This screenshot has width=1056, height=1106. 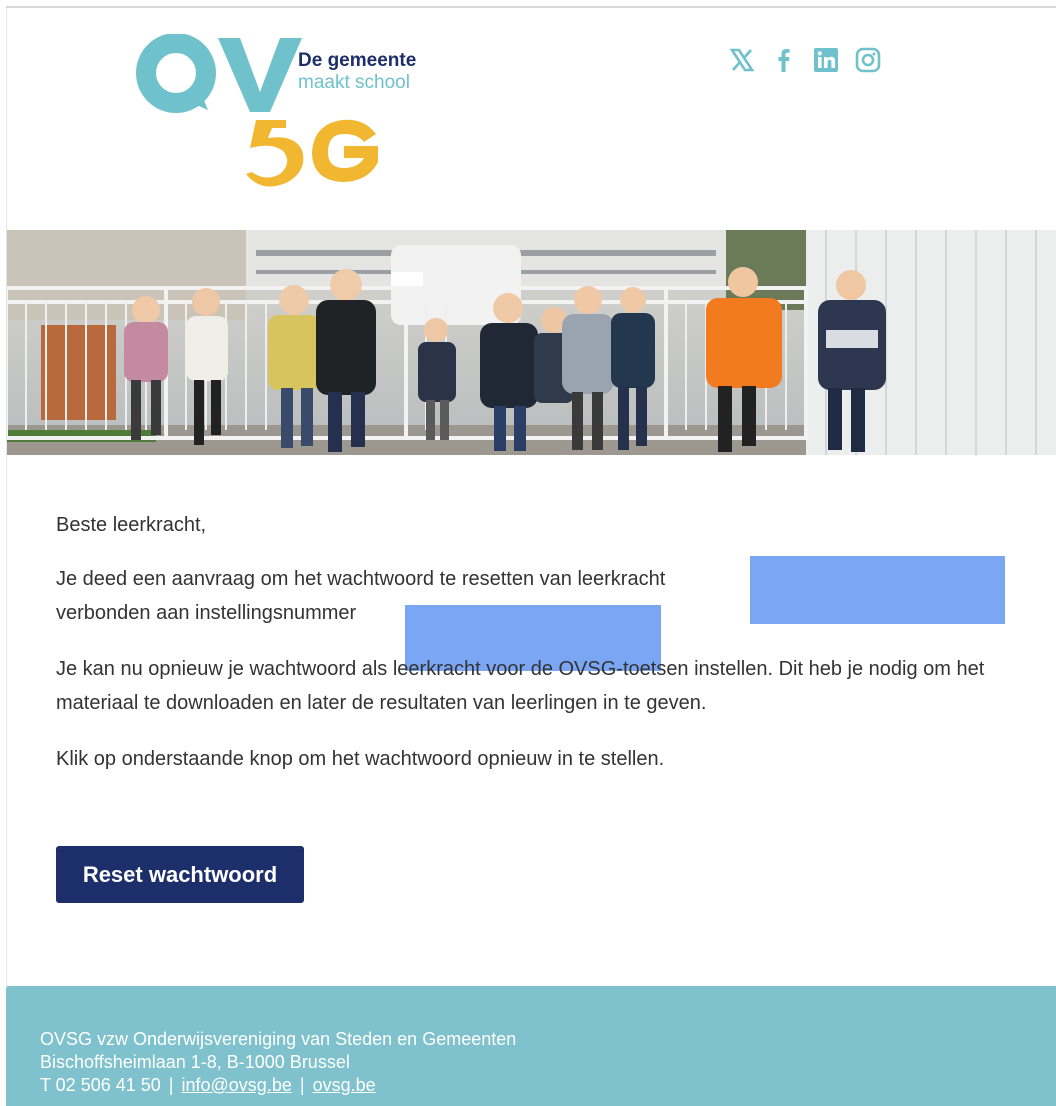 I want to click on footer-address: Bischoffsheimlaan 1-8, B-1000 Brussel, so click(x=195, y=1062).